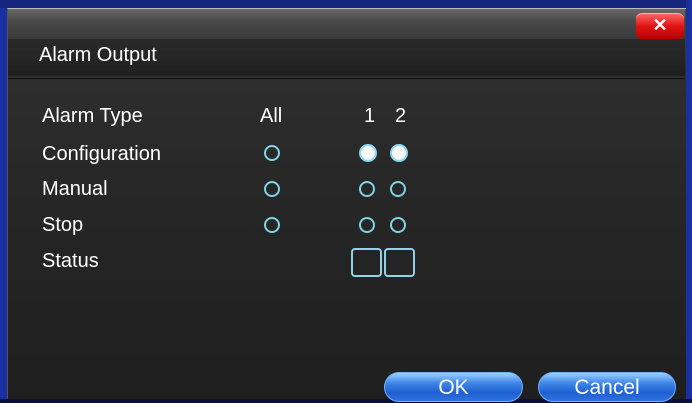 This screenshot has height=403, width=692. What do you see at coordinates (98, 55) in the screenshot?
I see `dialog-title: Alarm Output` at bounding box center [98, 55].